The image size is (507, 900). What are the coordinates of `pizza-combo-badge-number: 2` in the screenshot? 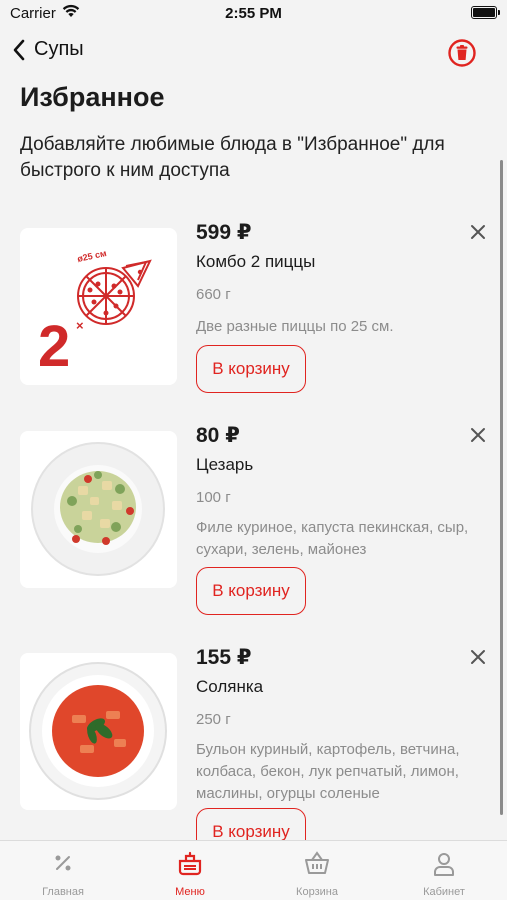 It's located at (54, 346).